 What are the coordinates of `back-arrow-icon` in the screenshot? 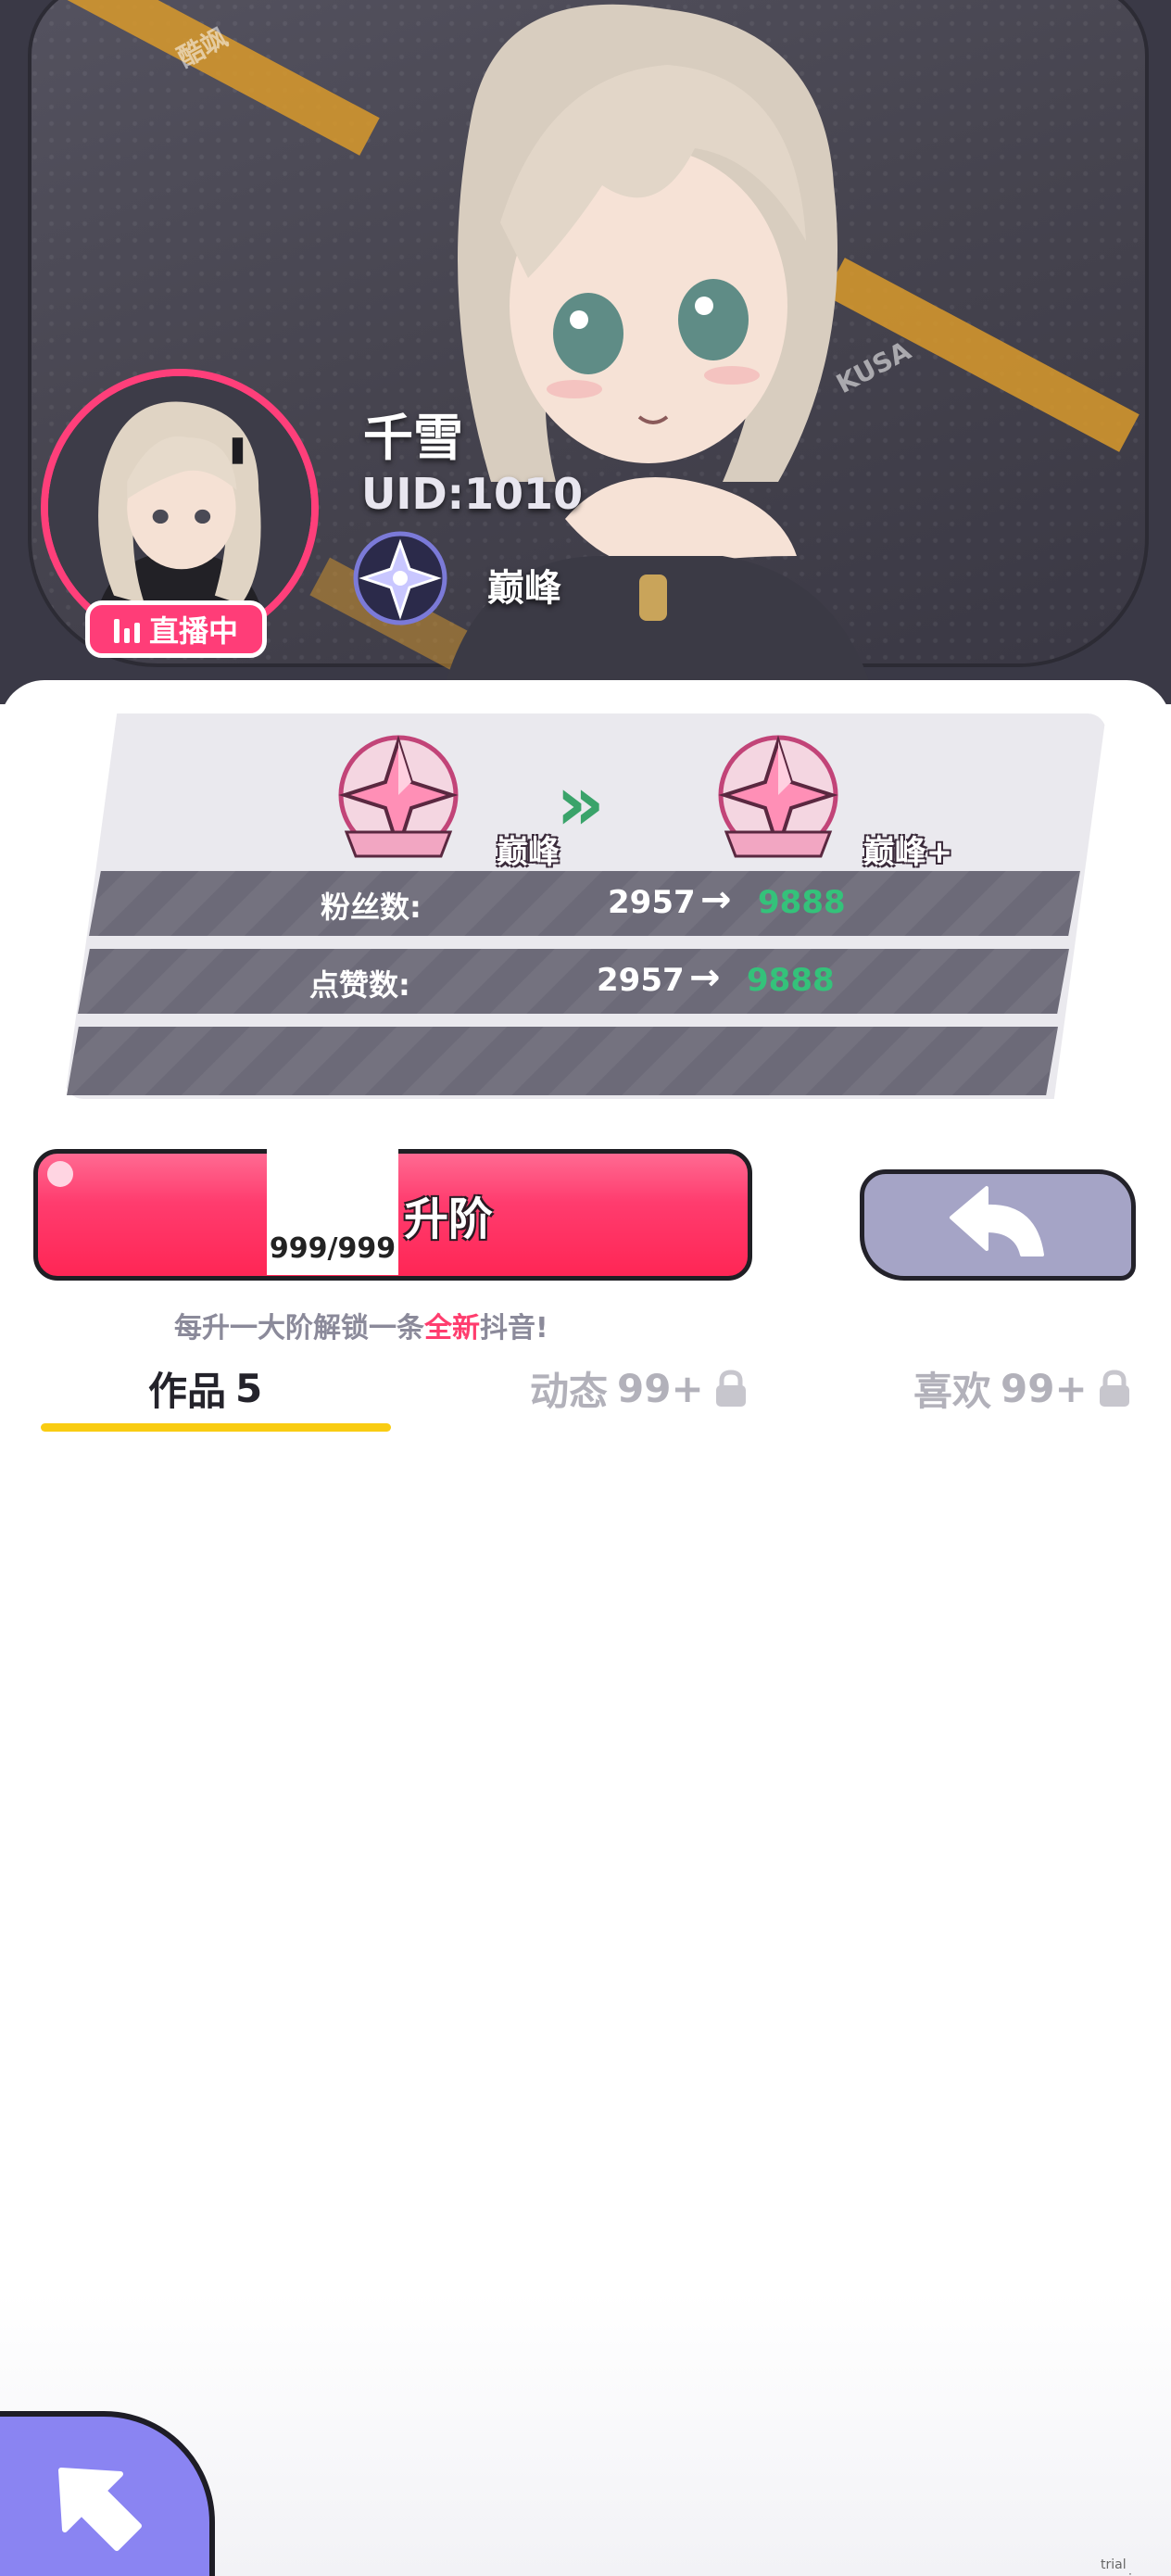 It's located at (997, 1221).